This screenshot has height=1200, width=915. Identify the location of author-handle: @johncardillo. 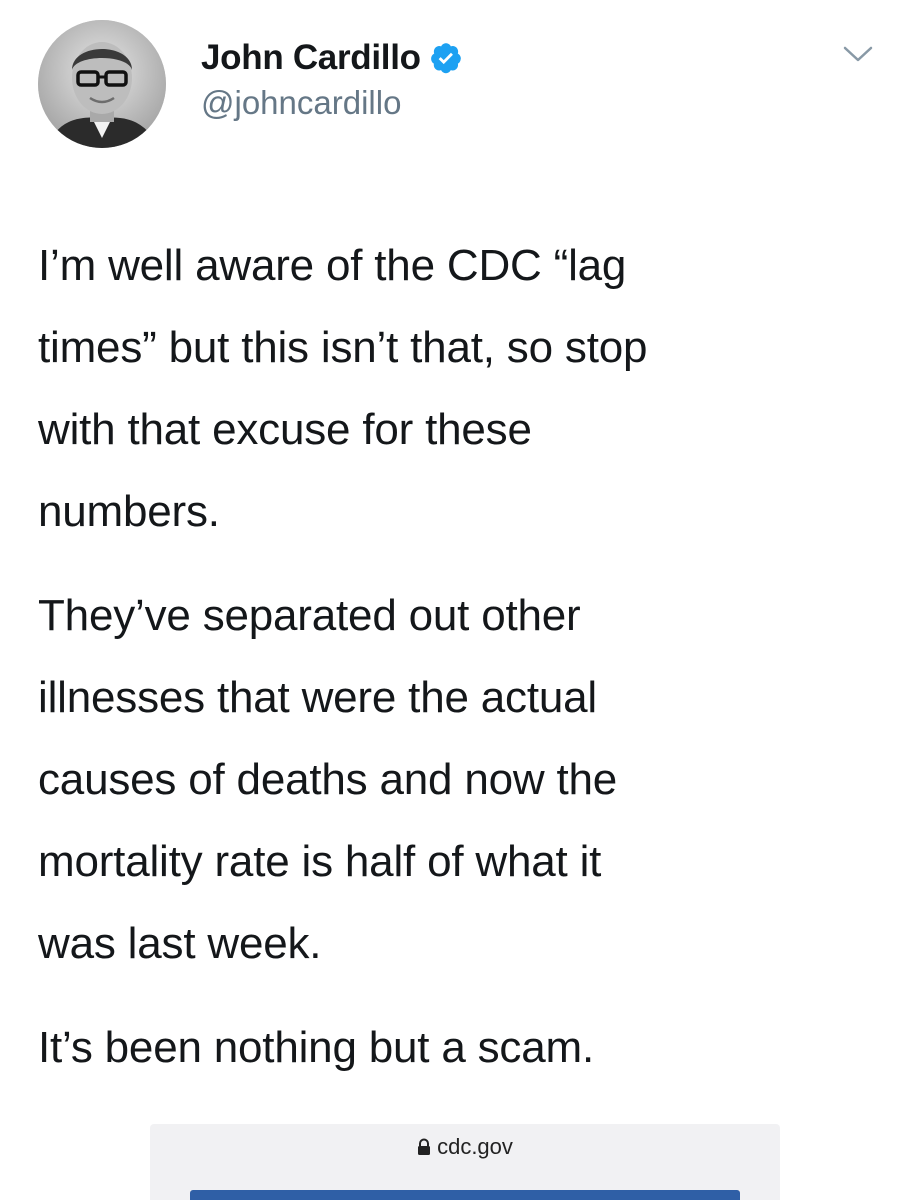
(332, 103).